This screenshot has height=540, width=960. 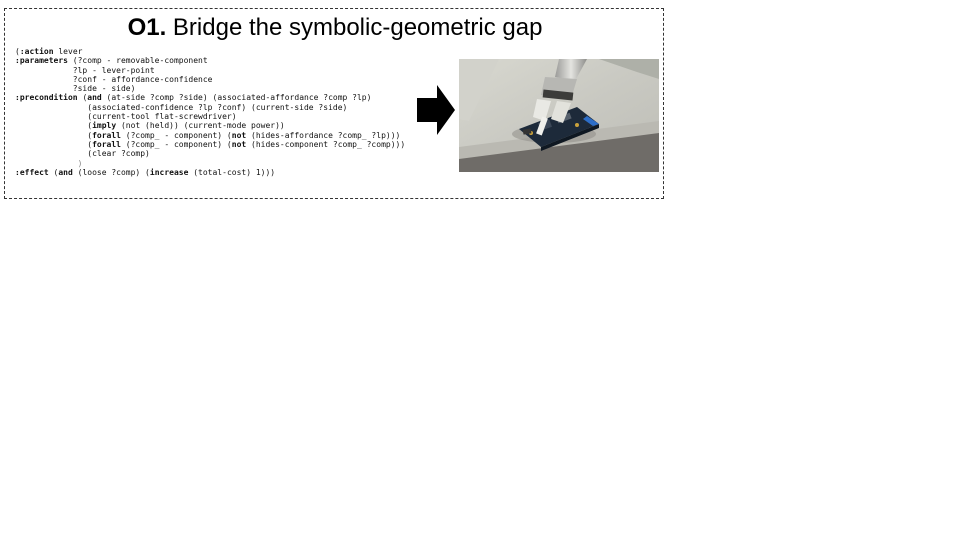 I want to click on title-text: Bridge the symbolic-geometric gap, so click(x=357, y=27).